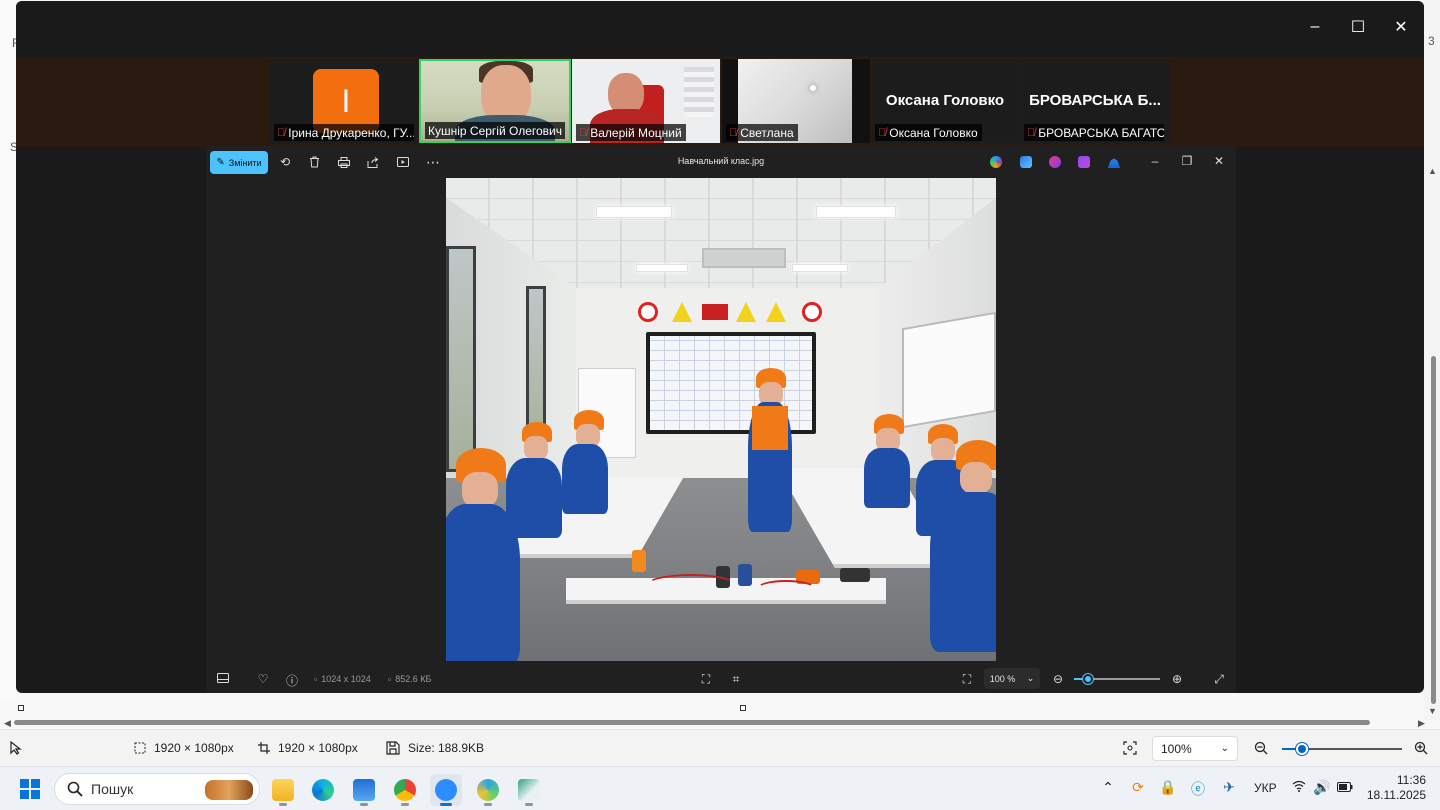 This screenshot has height=810, width=1440. Describe the element at coordinates (1176, 748) in the screenshot. I see `zoom-level-text: 100%` at that location.